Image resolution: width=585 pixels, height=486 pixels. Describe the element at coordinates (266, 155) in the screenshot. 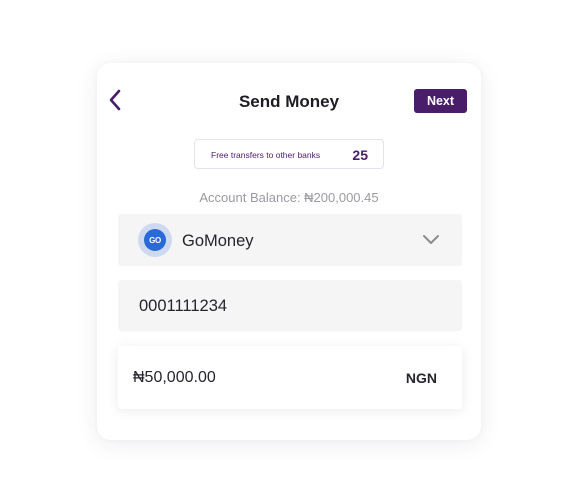

I see `free-transfers-label: Free transfers to other banks` at that location.